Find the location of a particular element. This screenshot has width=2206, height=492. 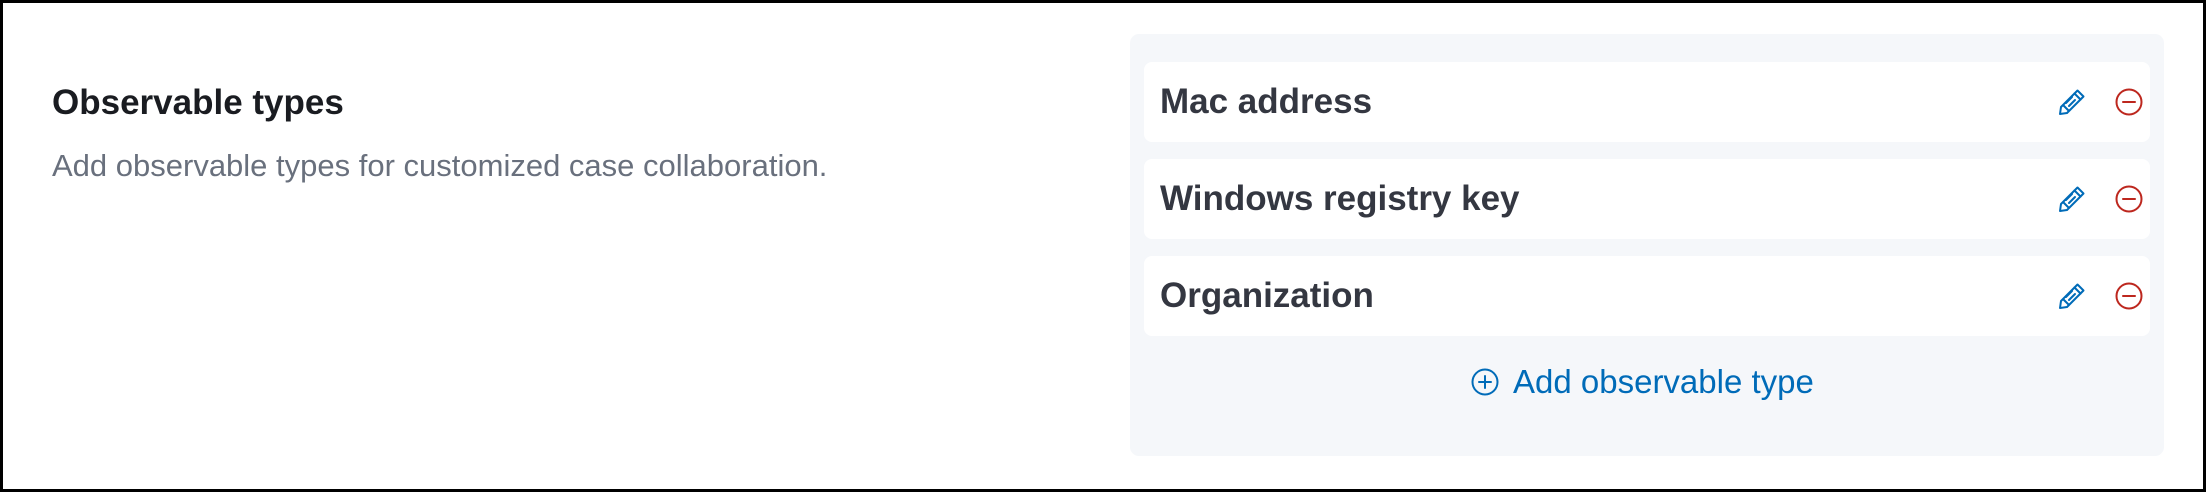

add-observable-type-button: Add observable type is located at coordinates (1642, 382).